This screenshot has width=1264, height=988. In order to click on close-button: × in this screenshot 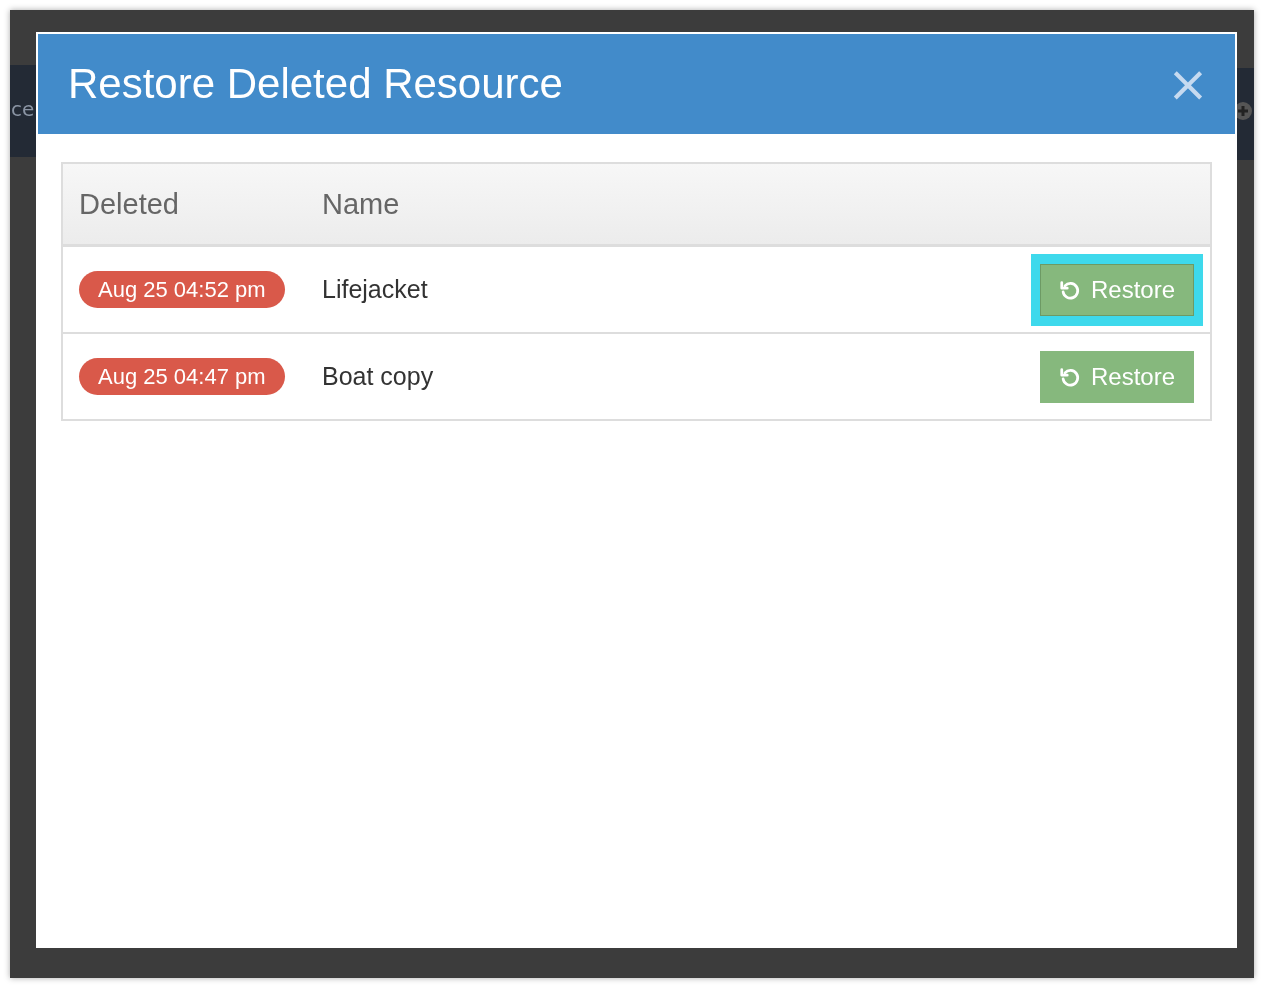, I will do `click(1188, 84)`.